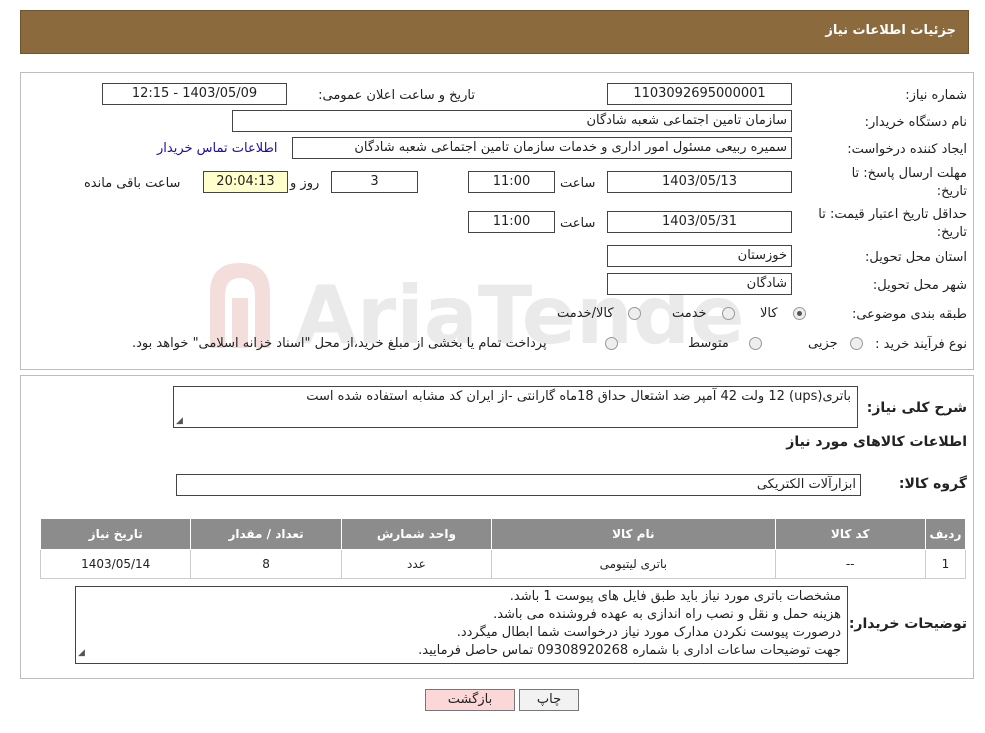 This screenshot has width=985, height=733. Describe the element at coordinates (217, 148) in the screenshot. I see `contact-info-link: اطلاعات تماس خریدار` at that location.